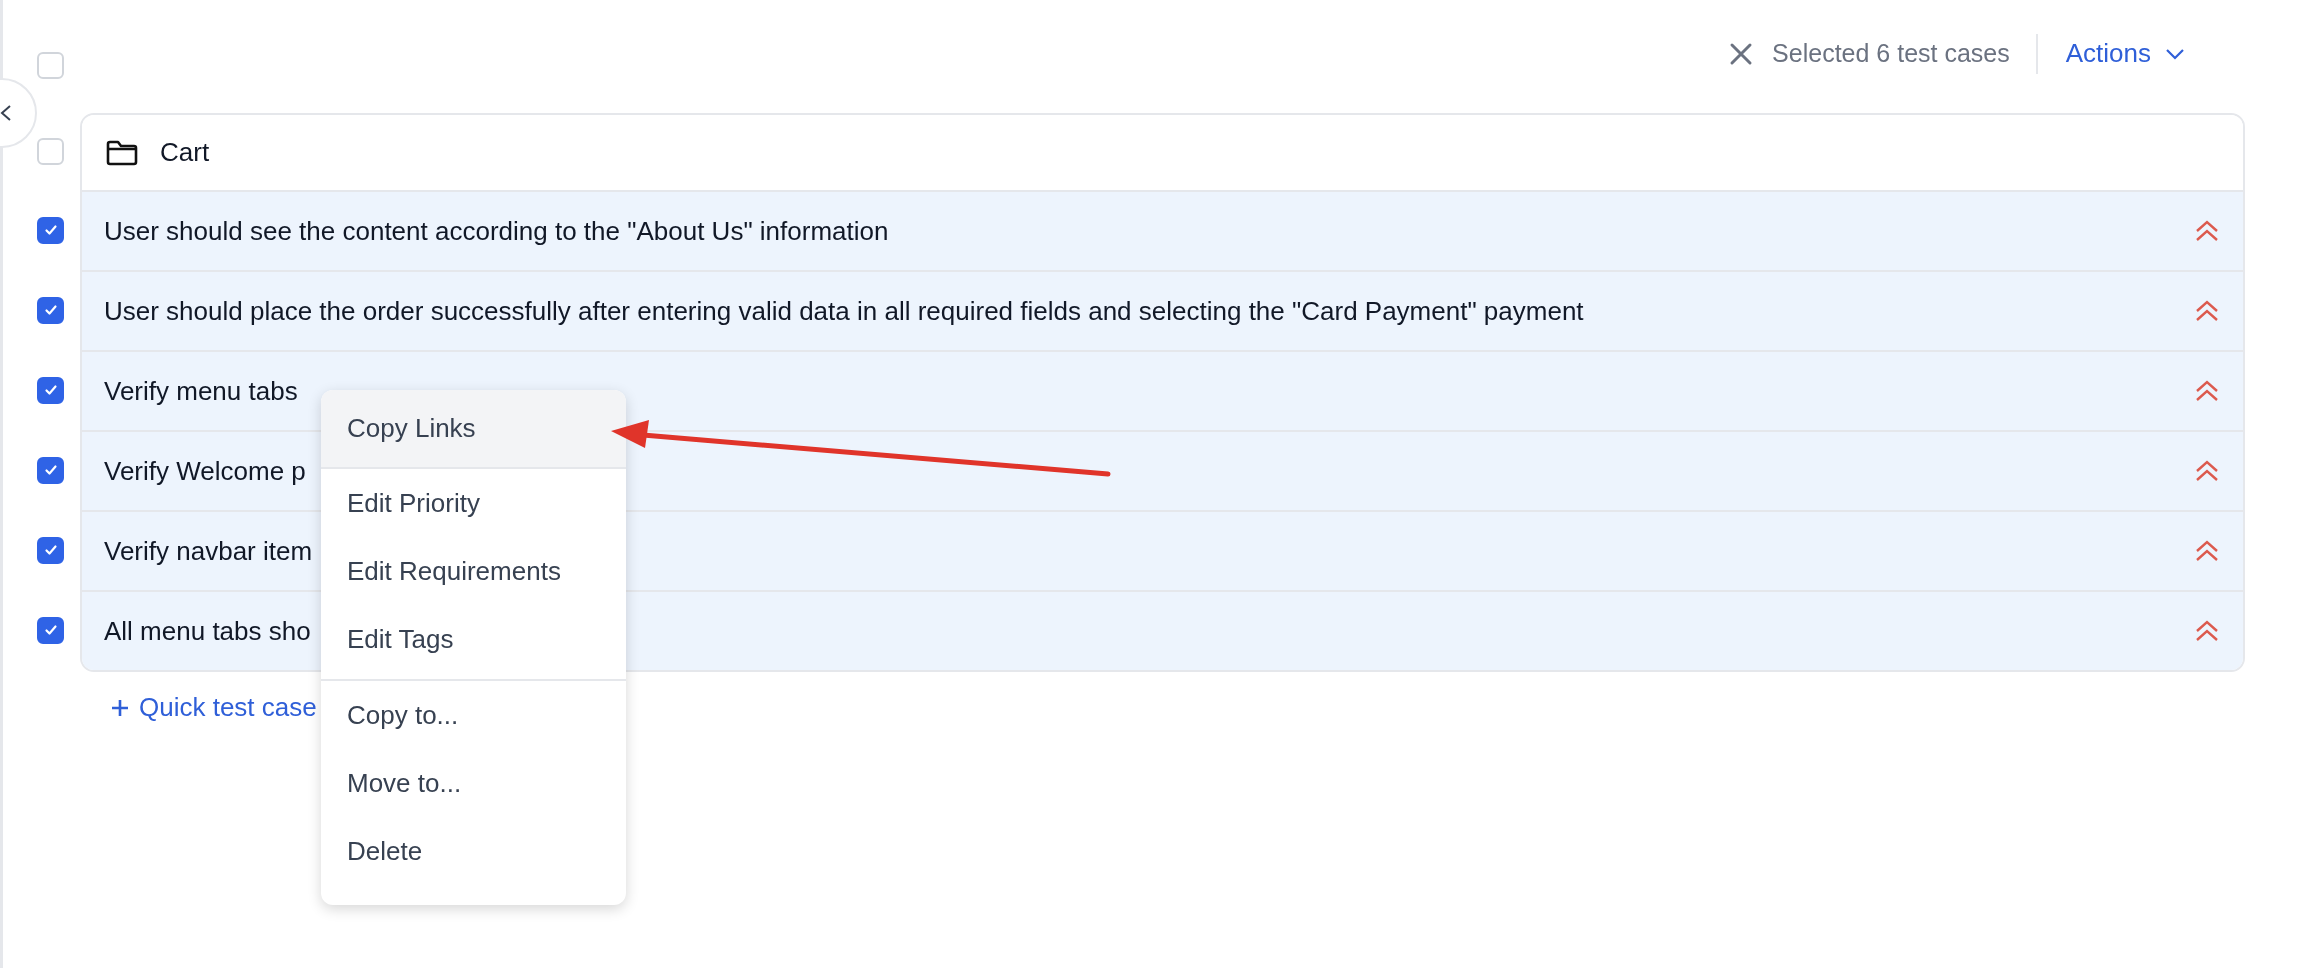 The width and height of the screenshot is (2308, 968). I want to click on menu-item: Edit Tags, so click(473, 639).